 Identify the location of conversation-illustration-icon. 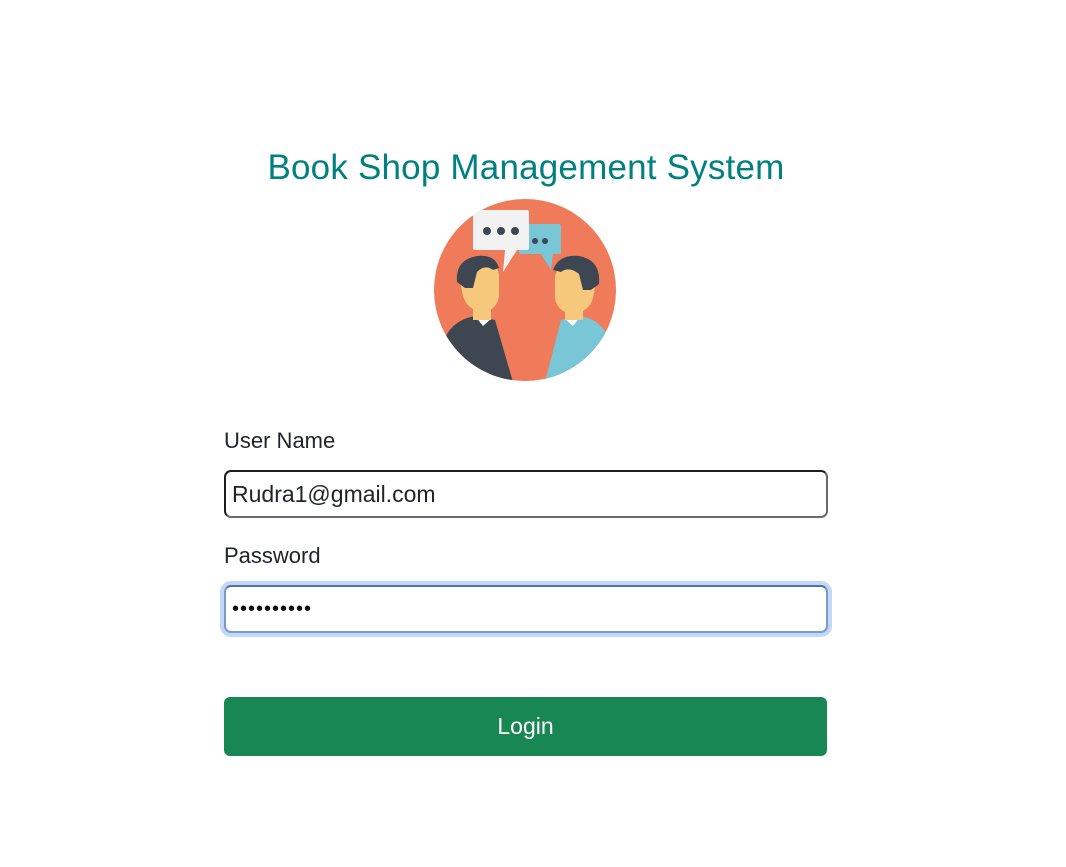
(525, 290).